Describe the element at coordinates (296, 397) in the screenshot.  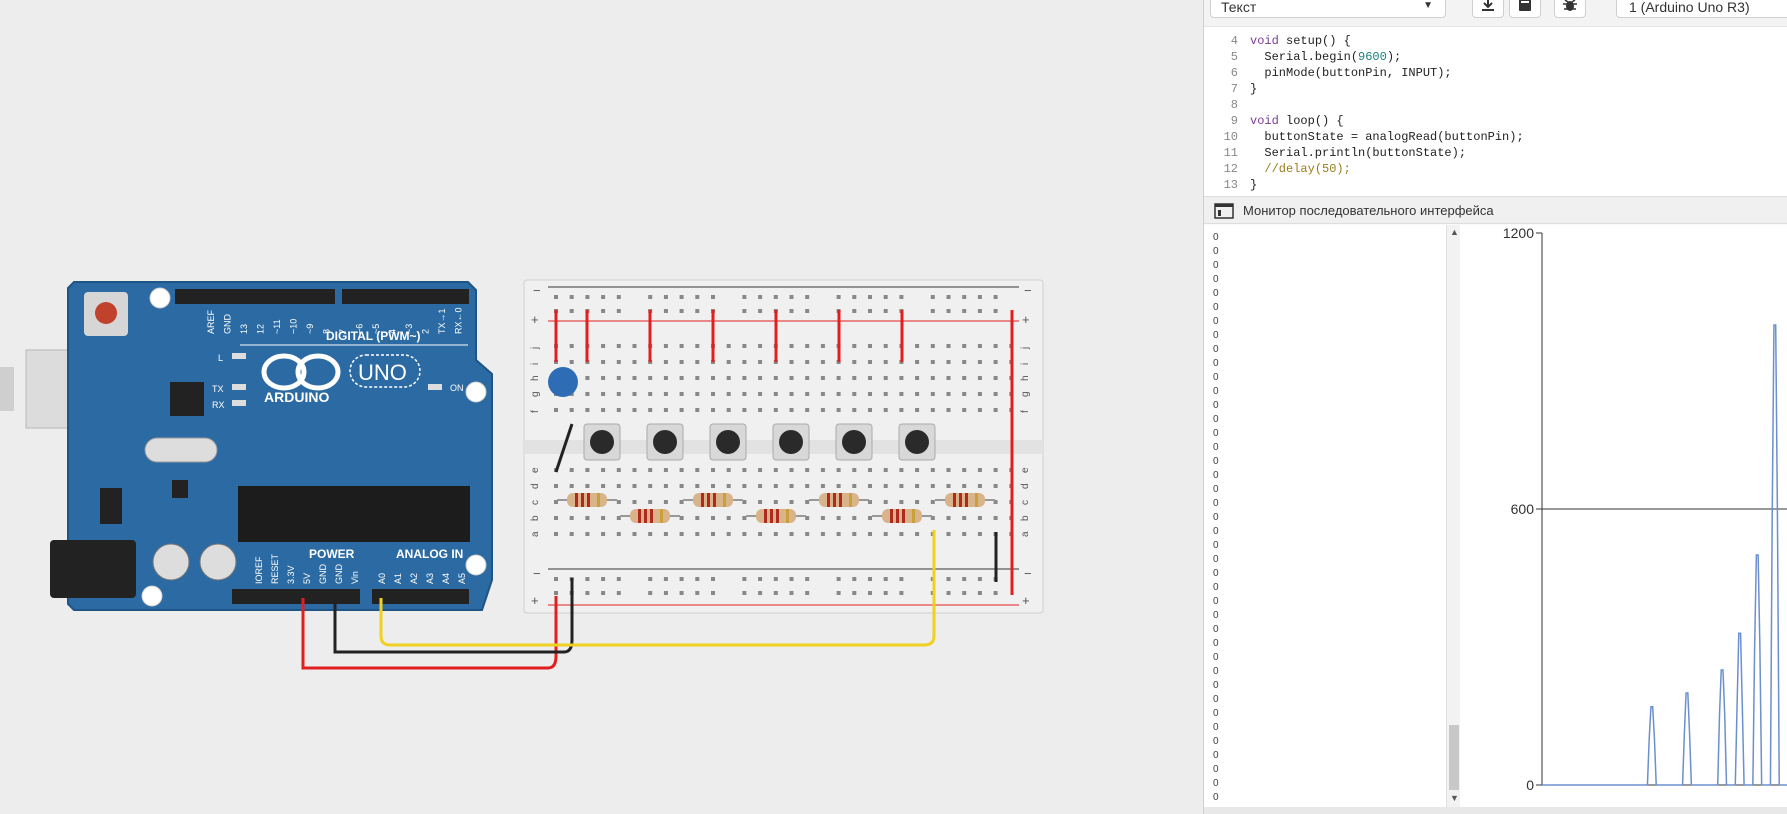
I see `brand-label: ARDUINO` at that location.